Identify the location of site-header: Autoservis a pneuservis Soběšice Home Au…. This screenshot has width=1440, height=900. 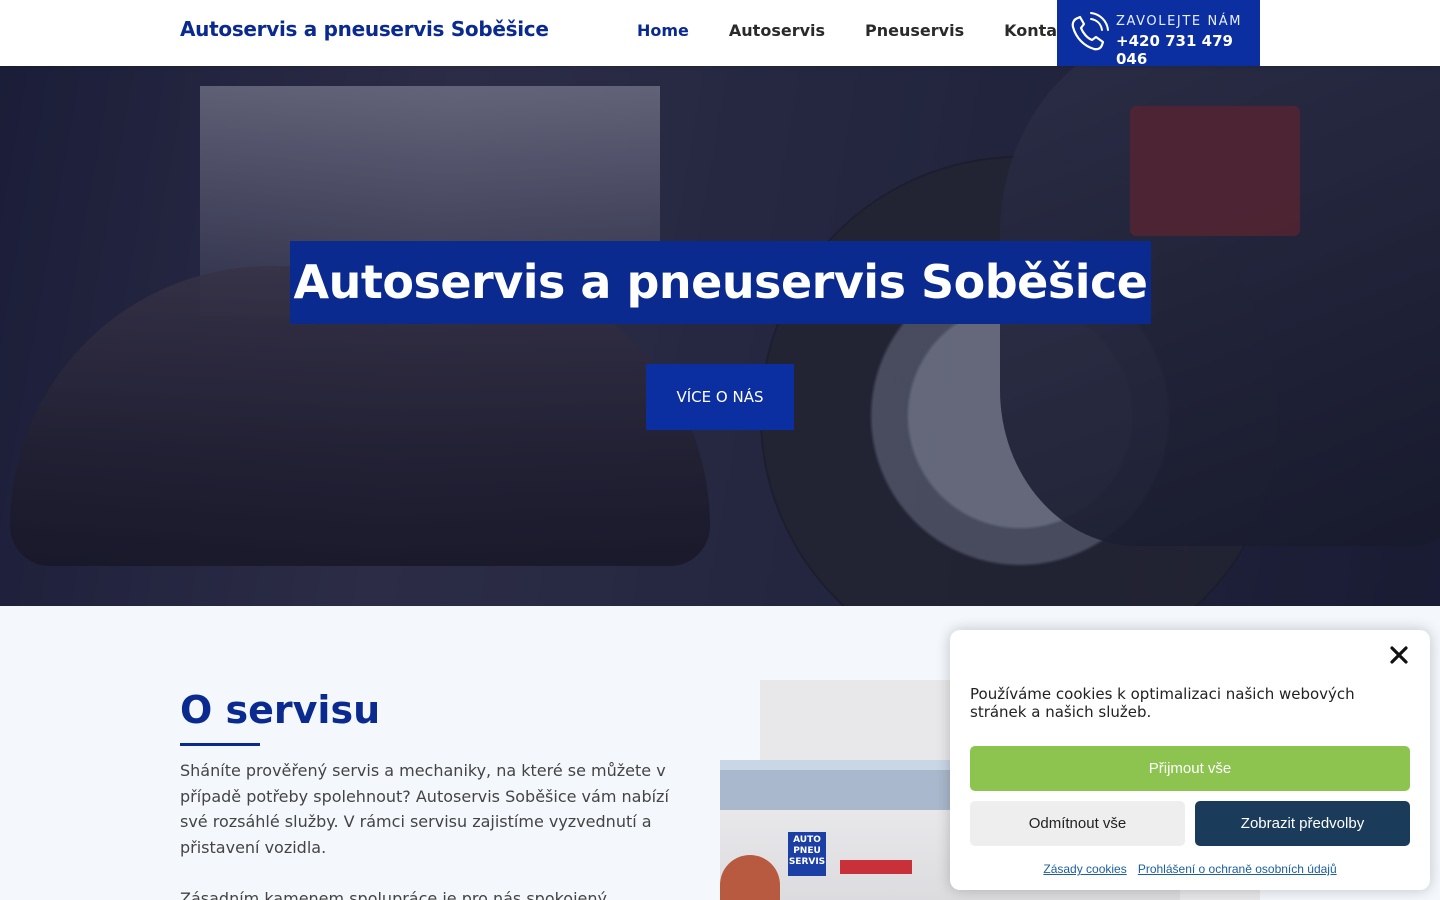
(720, 34).